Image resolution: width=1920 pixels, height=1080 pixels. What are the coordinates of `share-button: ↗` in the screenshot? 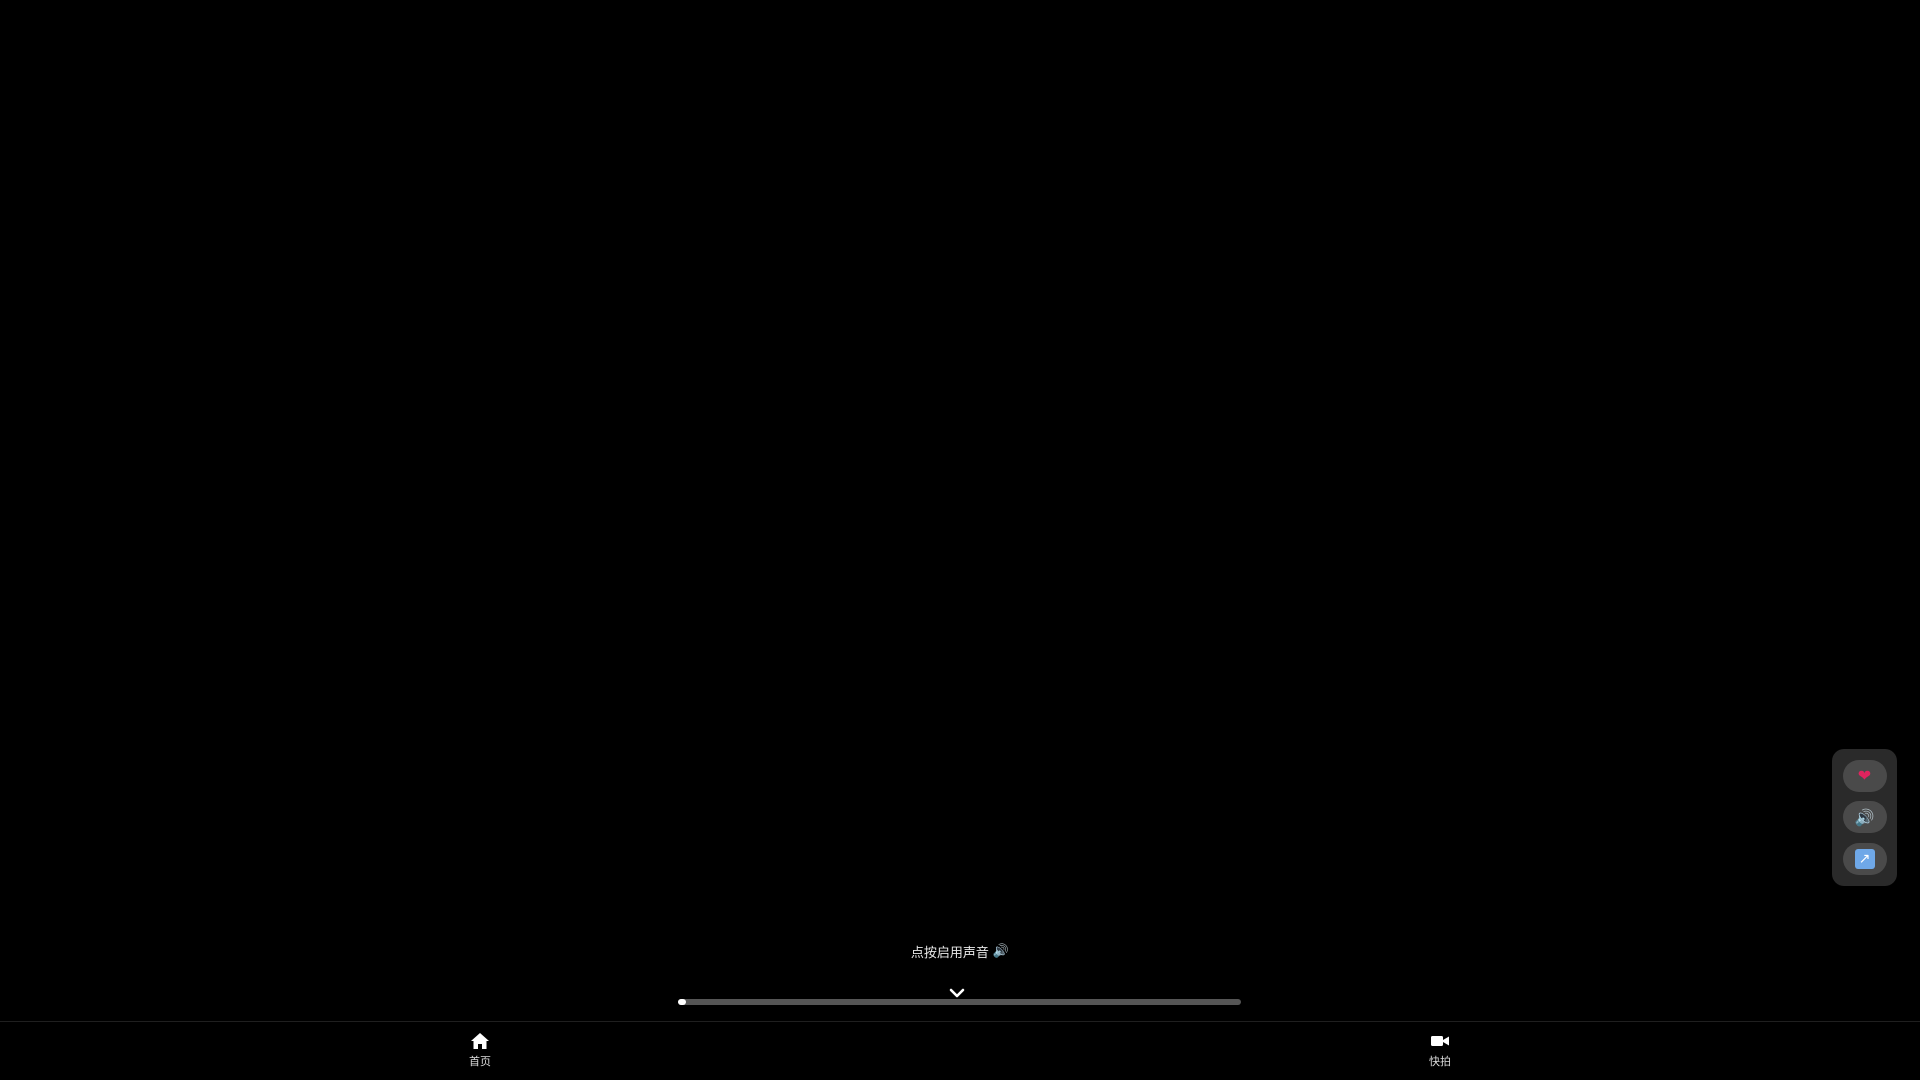 It's located at (1864, 859).